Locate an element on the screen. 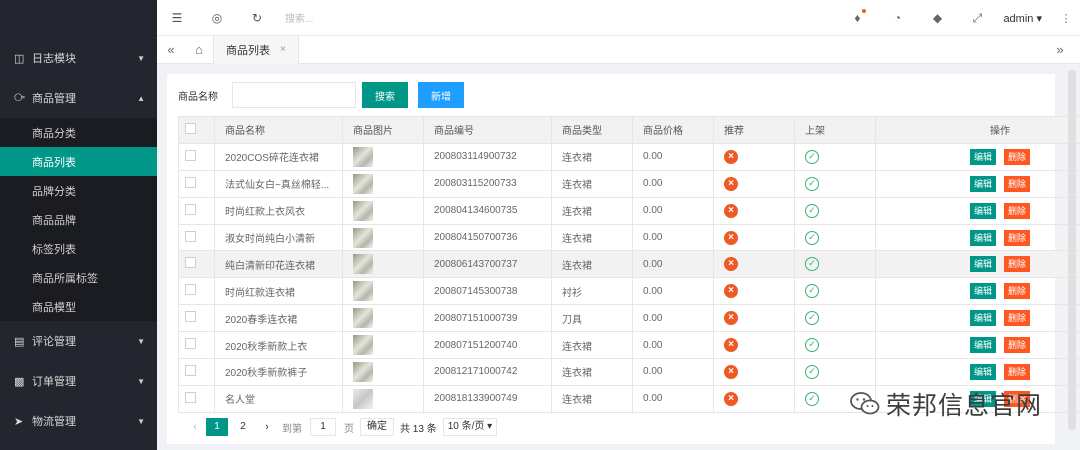  sidebar-group-product: ⧂ 商品管理 ▲ is located at coordinates (78, 98).